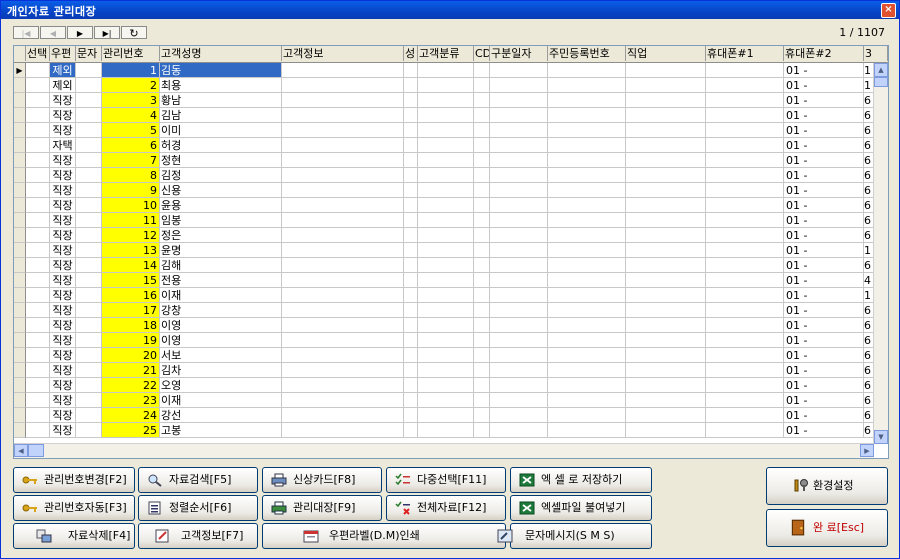 This screenshot has width=900, height=559. Describe the element at coordinates (36, 450) in the screenshot. I see `hscroll-thumb` at that location.